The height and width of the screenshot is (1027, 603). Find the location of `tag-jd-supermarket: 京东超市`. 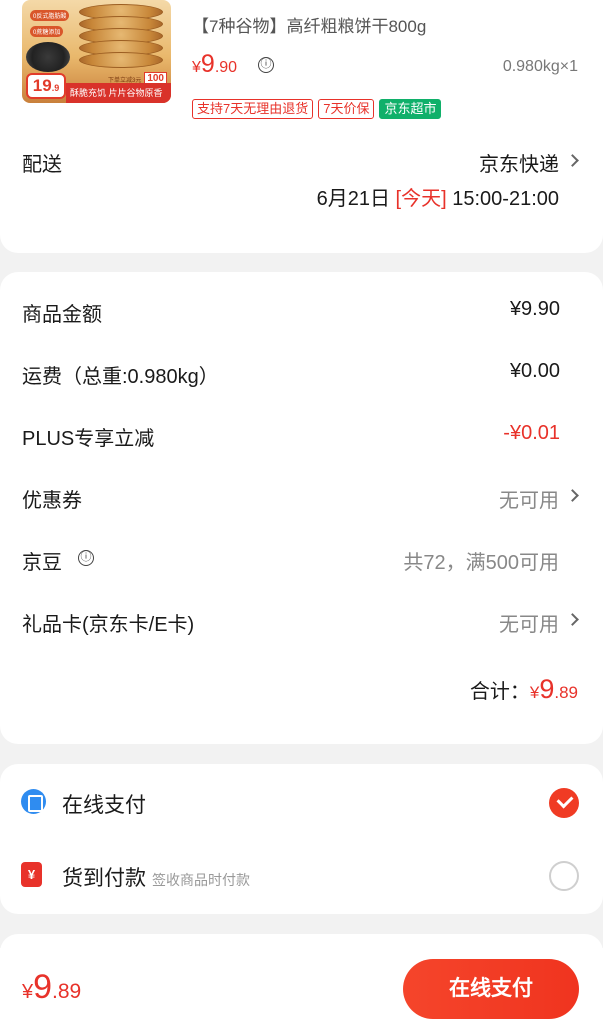

tag-jd-supermarket: 京东超市 is located at coordinates (410, 109).